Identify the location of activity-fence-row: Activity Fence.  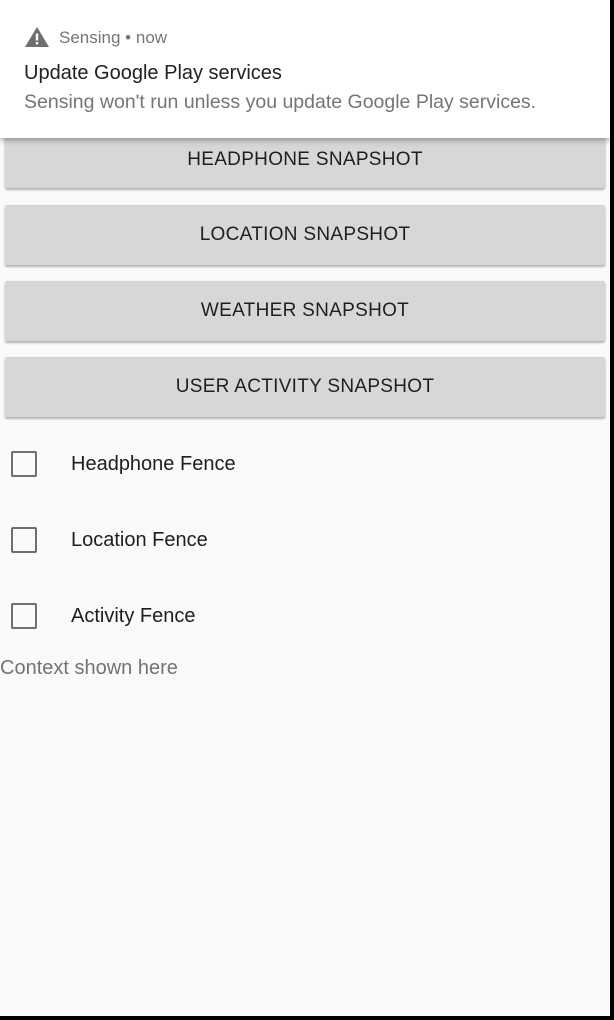
(305, 616).